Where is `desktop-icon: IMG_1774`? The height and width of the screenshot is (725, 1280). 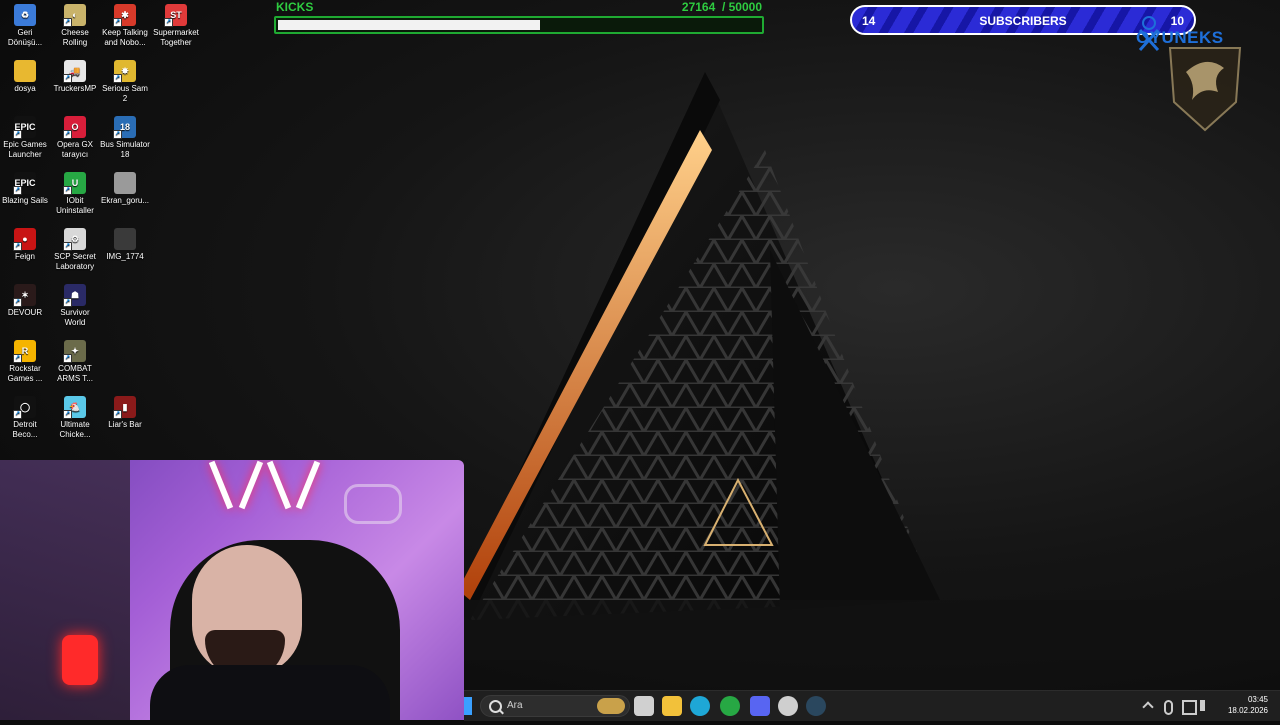 desktop-icon: IMG_1774 is located at coordinates (125, 245).